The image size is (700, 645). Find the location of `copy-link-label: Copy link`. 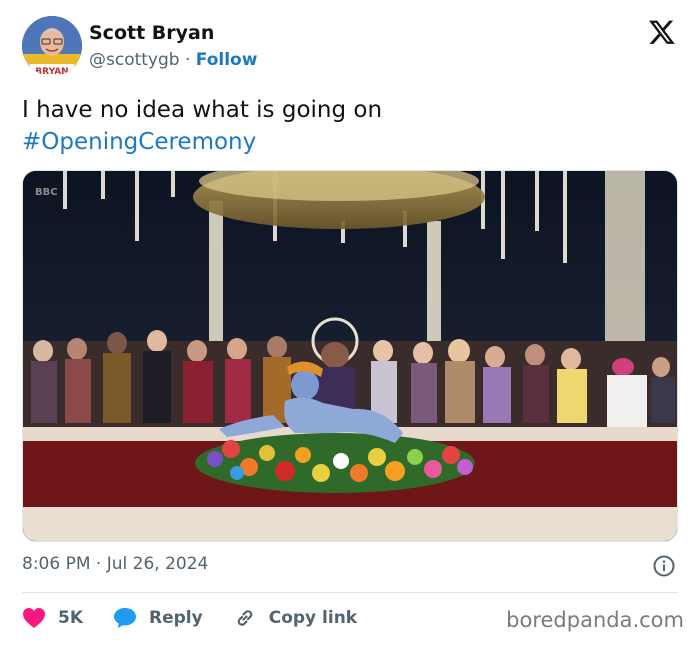

copy-link-label: Copy link is located at coordinates (313, 618).